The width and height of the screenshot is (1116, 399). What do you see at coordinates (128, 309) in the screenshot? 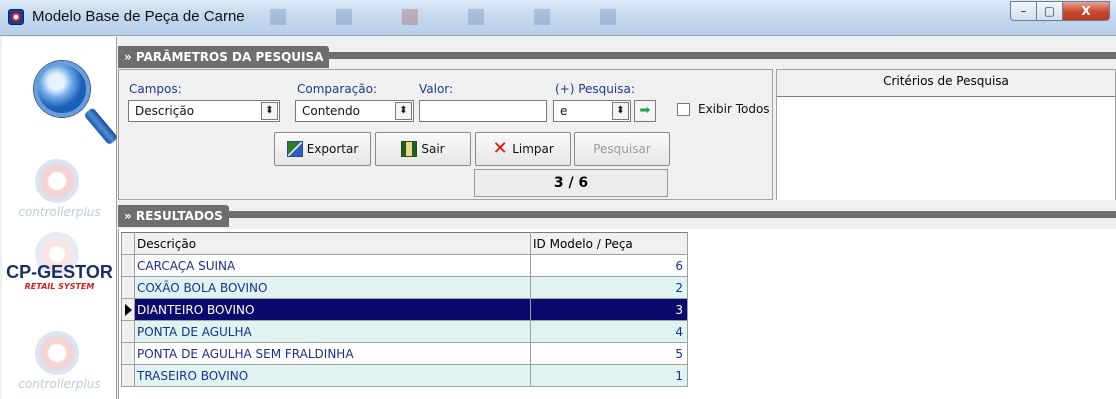
I see `row-indicator-arrow-icon` at bounding box center [128, 309].